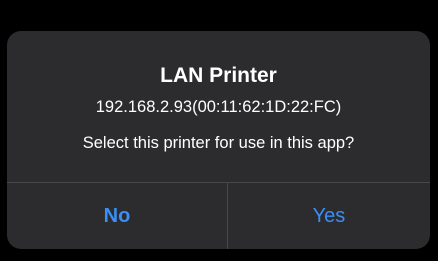 The width and height of the screenshot is (438, 261). Describe the element at coordinates (218, 75) in the screenshot. I see `dialog-title: LAN Printer` at that location.